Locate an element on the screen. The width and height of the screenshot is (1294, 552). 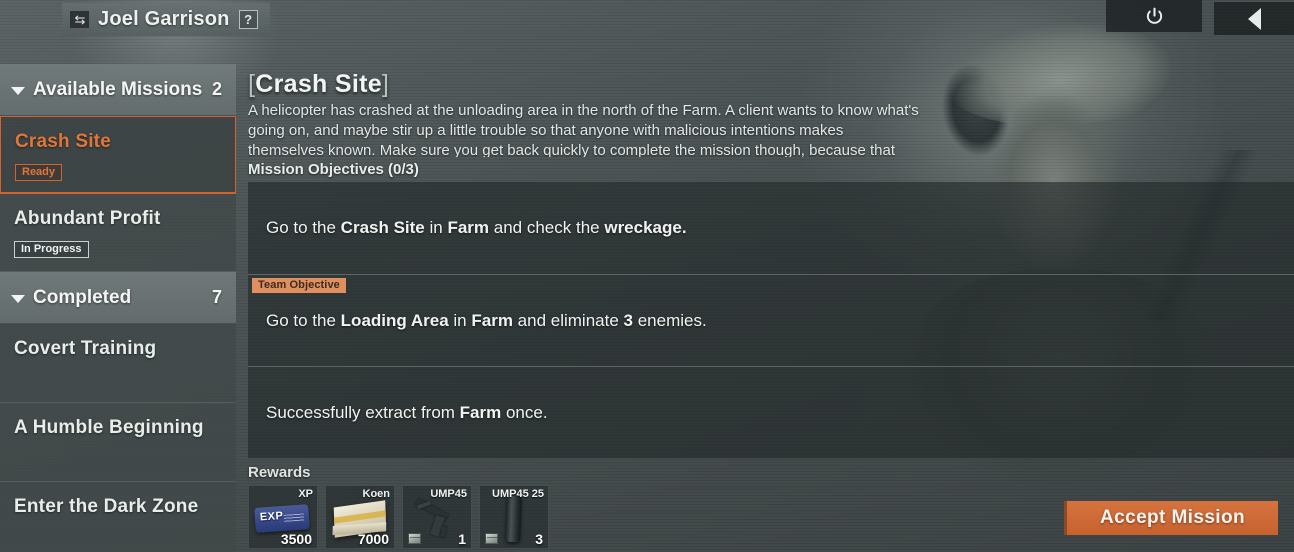
help-icon: ? is located at coordinates (248, 19).